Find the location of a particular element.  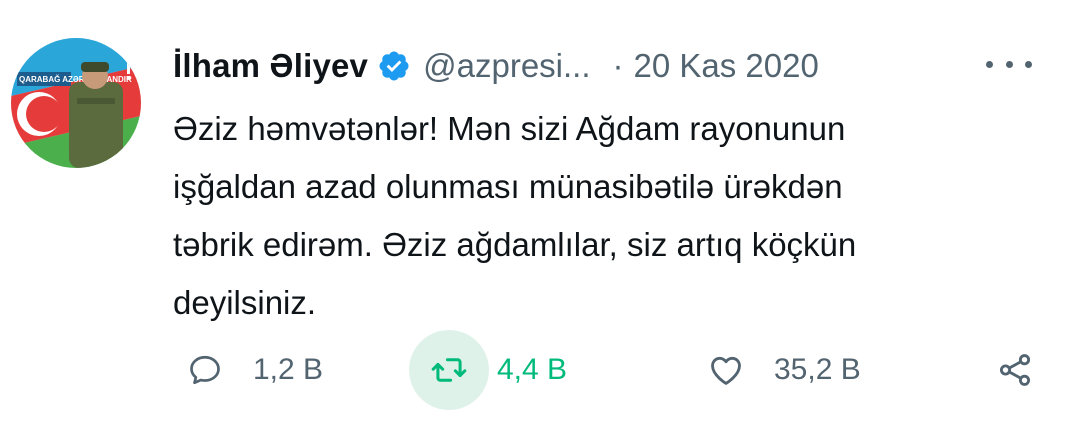

author-name: İlham Əliyev is located at coordinates (270, 66).